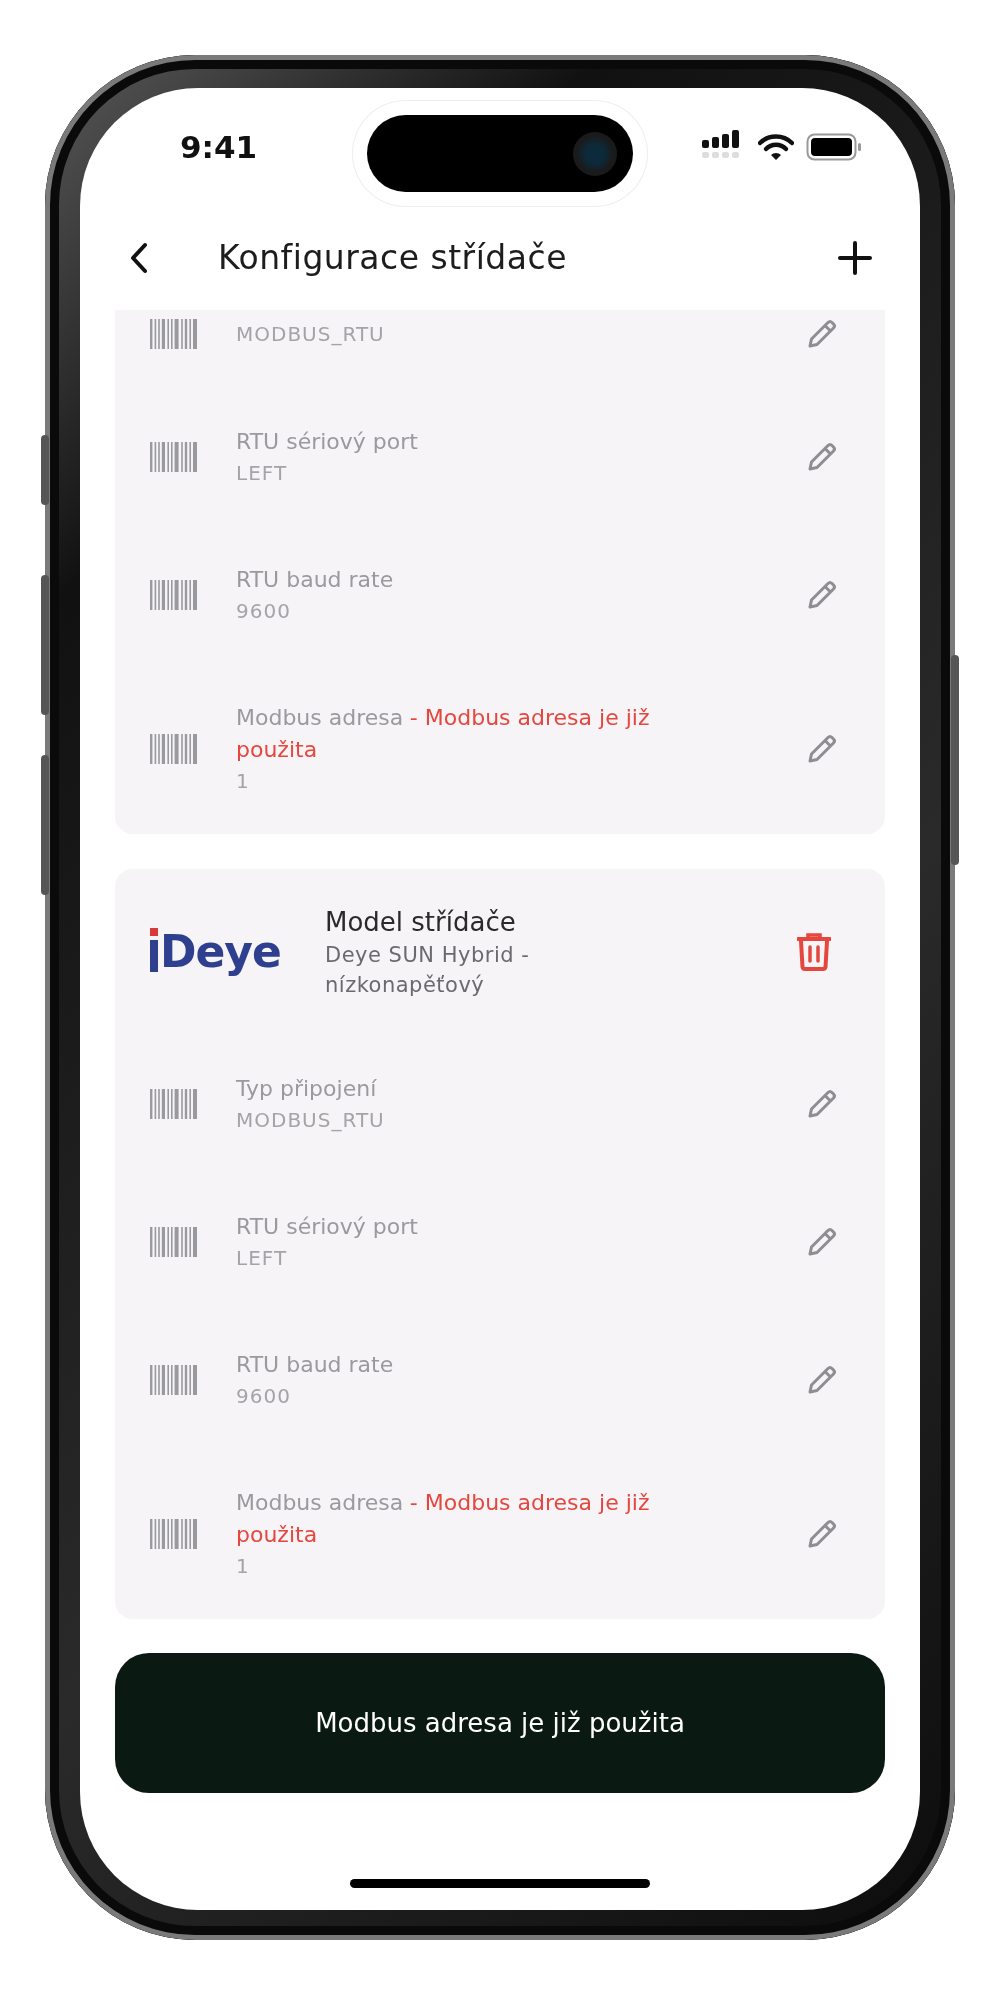 The height and width of the screenshot is (2000, 1000). I want to click on add-icon, so click(855, 257).